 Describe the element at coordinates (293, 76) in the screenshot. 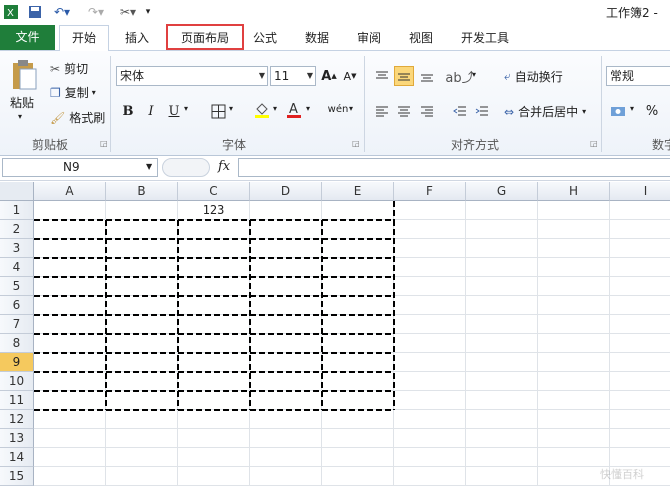

I see `font-size-select: 11 ▼` at that location.